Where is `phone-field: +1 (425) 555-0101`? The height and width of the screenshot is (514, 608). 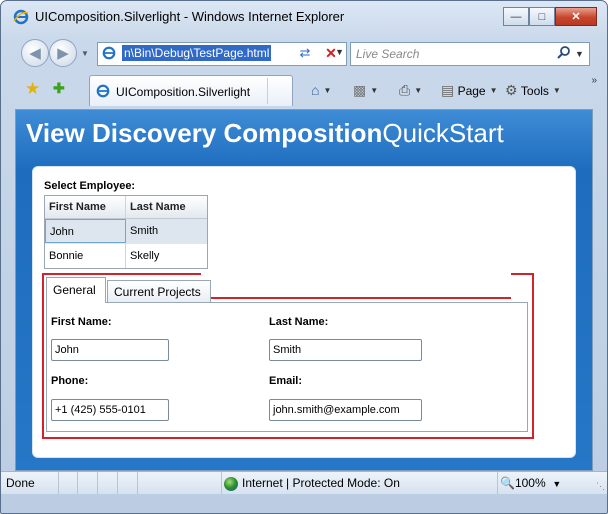 phone-field: +1 (425) 555-0101 is located at coordinates (110, 410).